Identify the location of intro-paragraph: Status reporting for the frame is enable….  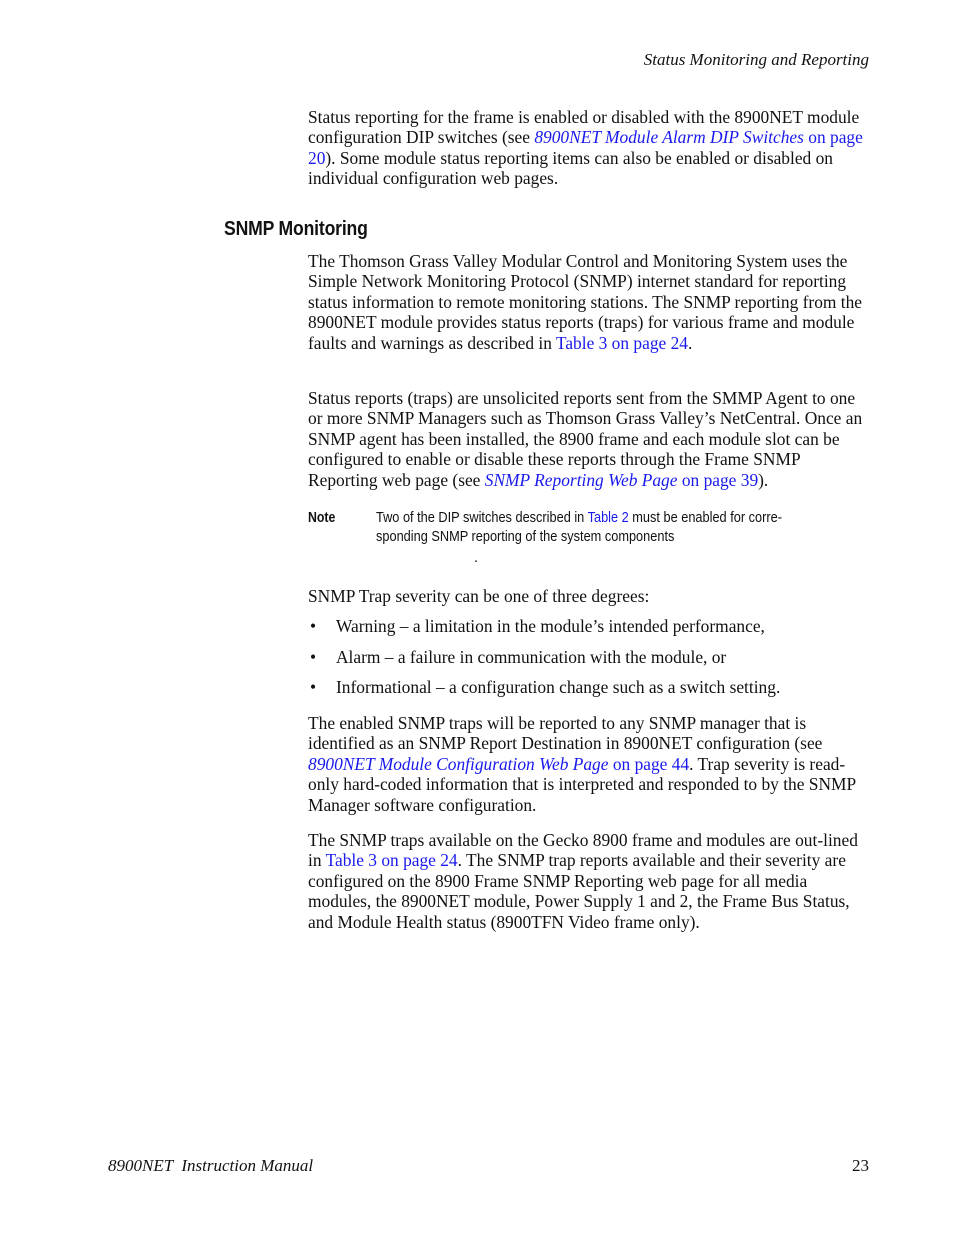
(590, 148).